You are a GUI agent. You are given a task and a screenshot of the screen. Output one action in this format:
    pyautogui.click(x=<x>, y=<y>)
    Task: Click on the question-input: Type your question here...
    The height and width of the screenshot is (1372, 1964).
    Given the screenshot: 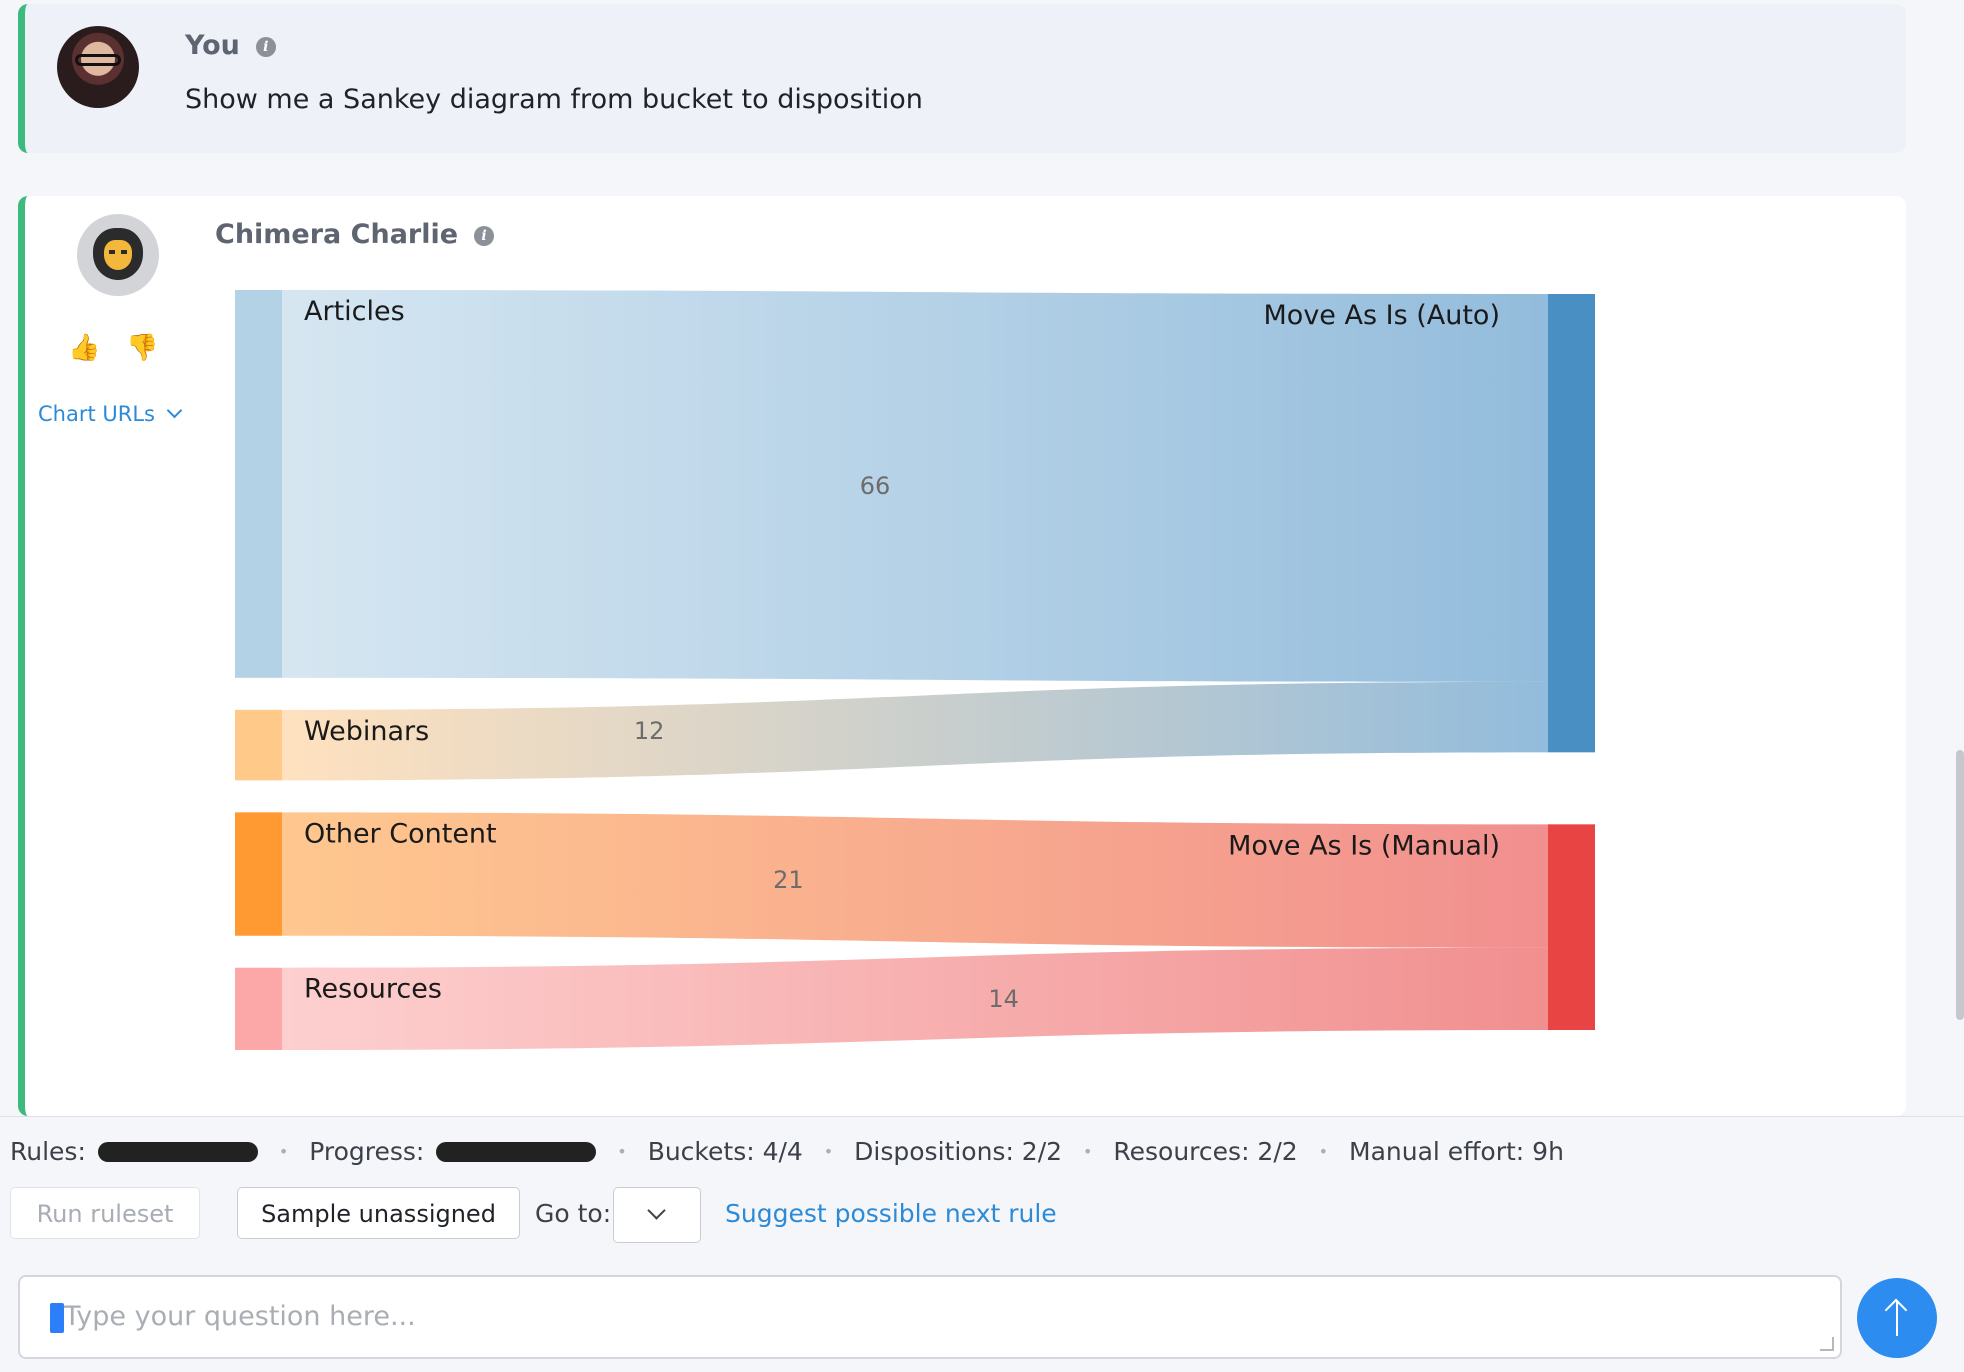 What is the action you would take?
    pyautogui.click(x=930, y=1317)
    